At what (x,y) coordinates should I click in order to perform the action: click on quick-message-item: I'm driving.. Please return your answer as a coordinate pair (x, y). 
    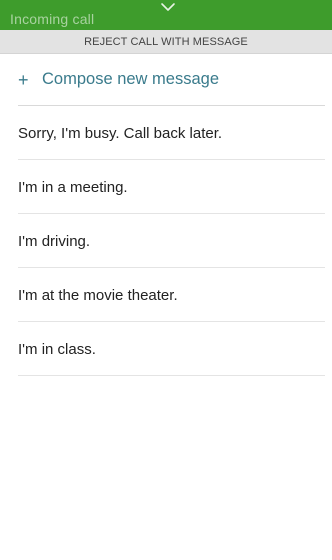
    Looking at the image, I should click on (166, 241).